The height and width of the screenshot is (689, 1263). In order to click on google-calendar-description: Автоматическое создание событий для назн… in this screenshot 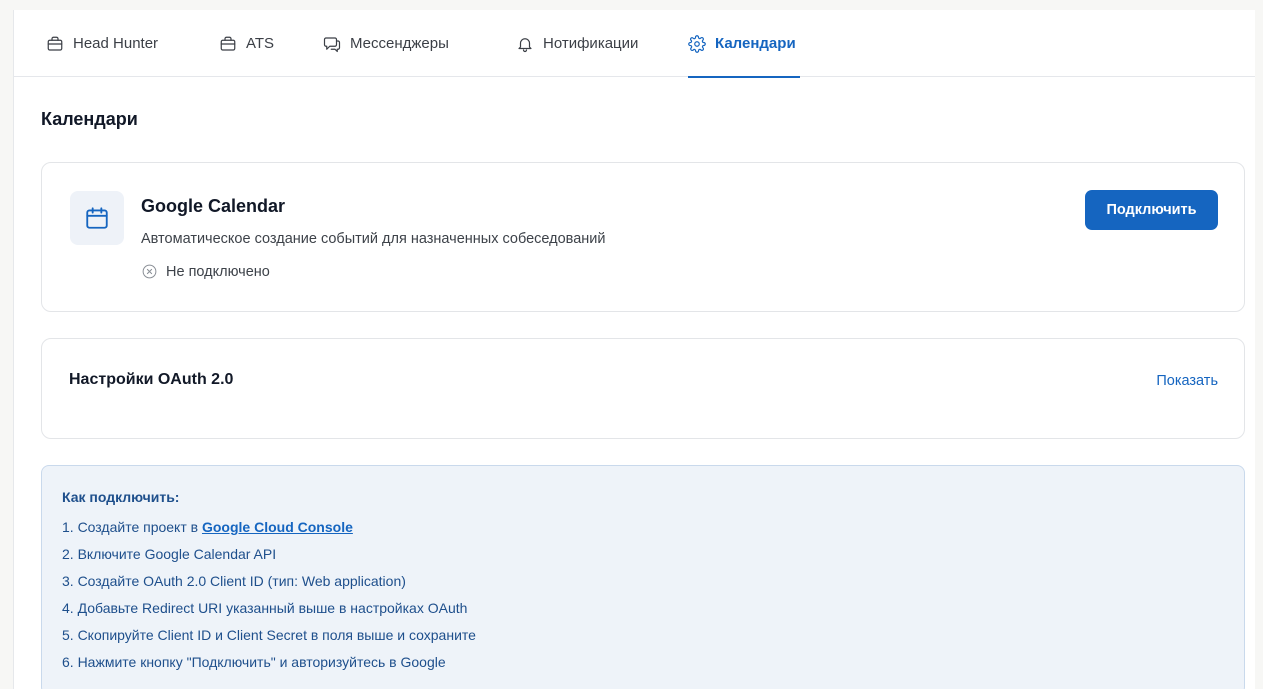, I will do `click(373, 239)`.